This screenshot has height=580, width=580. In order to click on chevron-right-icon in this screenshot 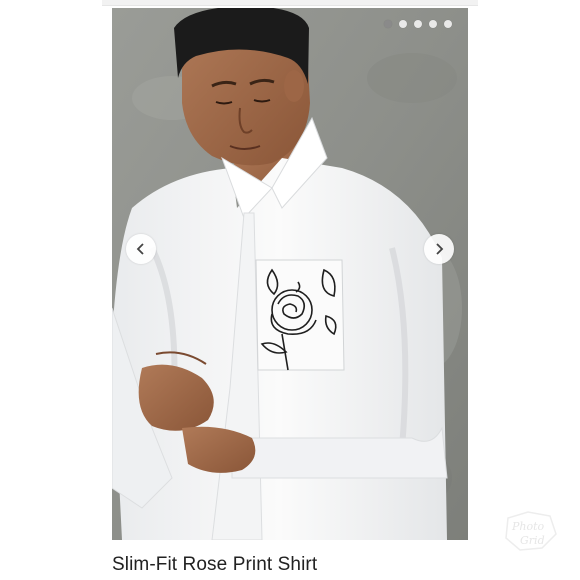, I will do `click(440, 249)`.